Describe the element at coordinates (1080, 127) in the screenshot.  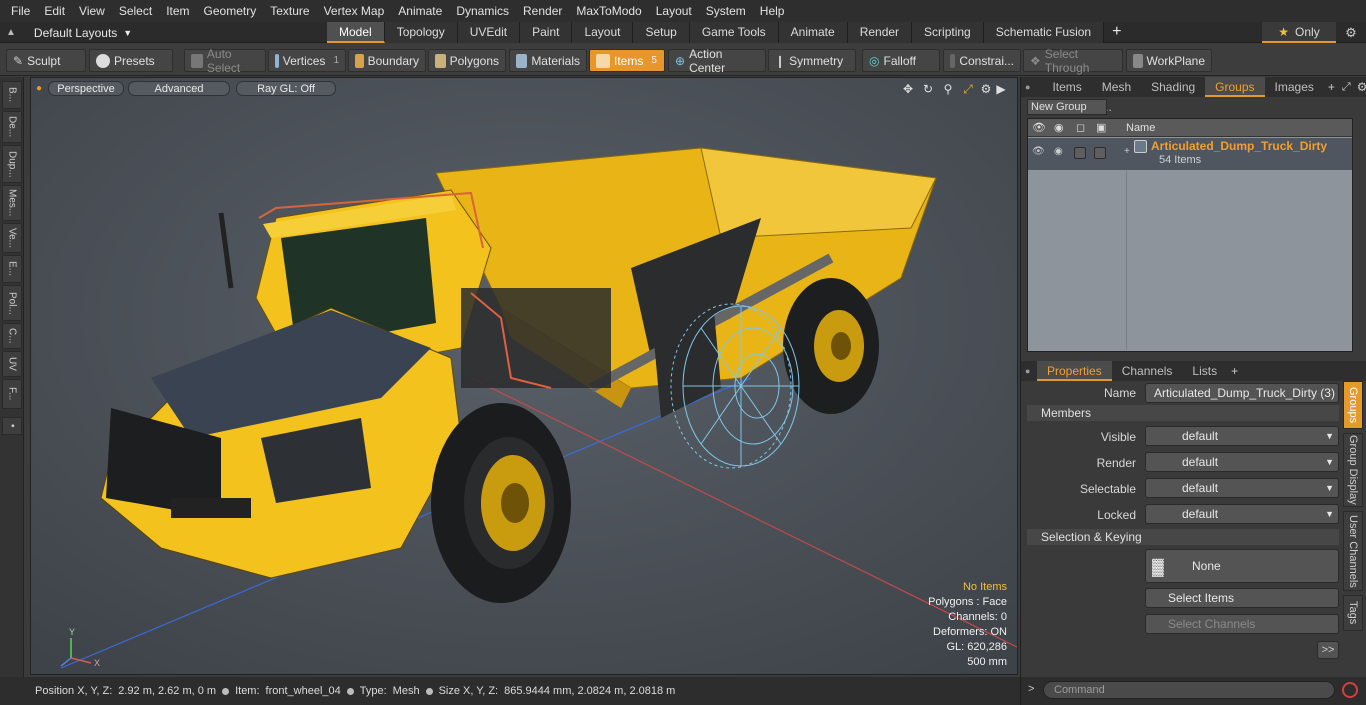
I see `select-lock-icon: ◻` at that location.